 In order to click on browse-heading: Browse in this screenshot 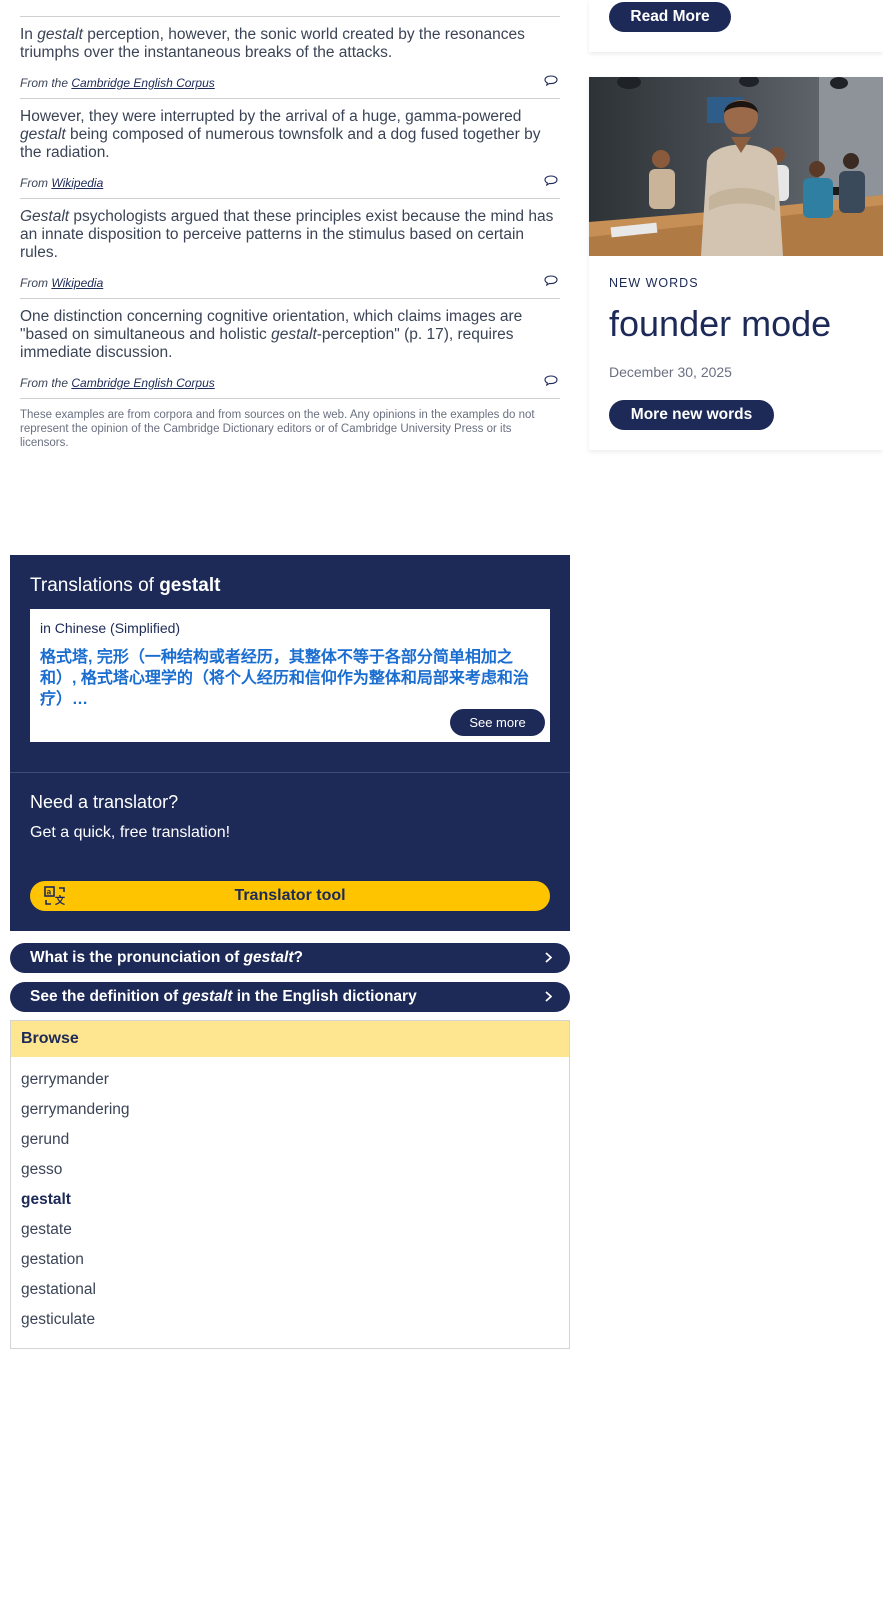, I will do `click(290, 1039)`.